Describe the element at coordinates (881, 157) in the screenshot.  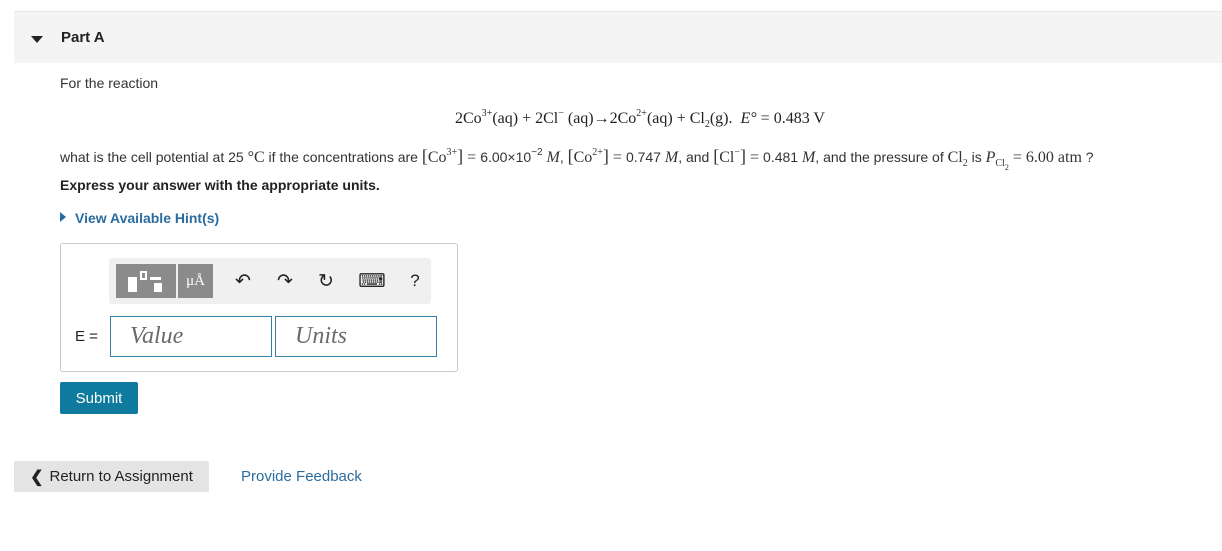
I see `q-part-3: , and the pressure of` at that location.